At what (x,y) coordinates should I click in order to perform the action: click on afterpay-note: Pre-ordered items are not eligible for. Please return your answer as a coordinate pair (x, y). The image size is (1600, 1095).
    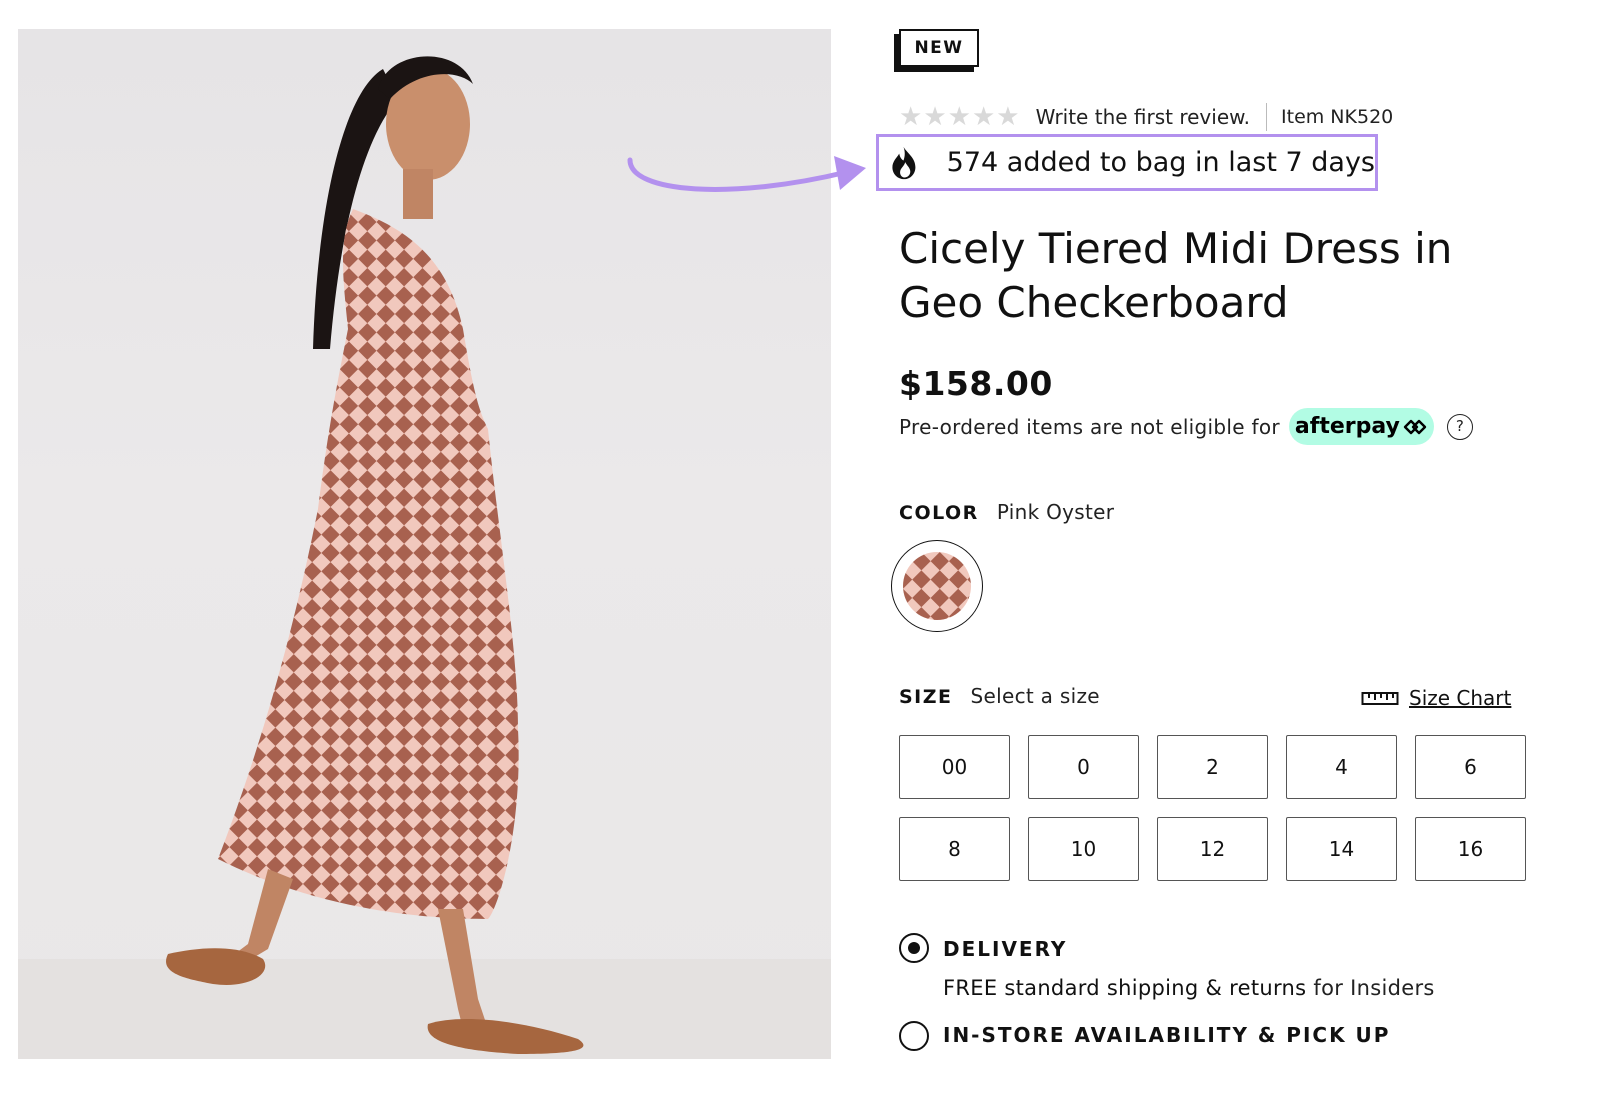
    Looking at the image, I should click on (1089, 426).